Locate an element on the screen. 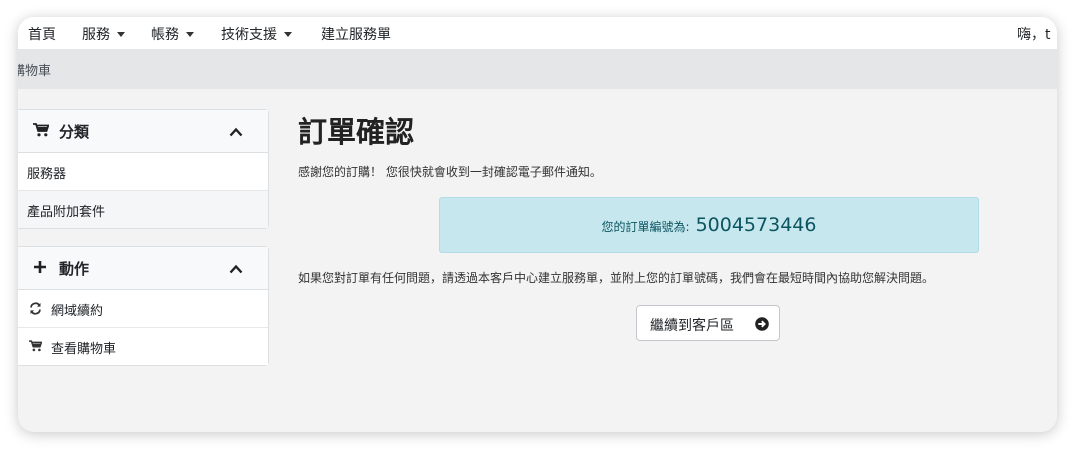 Image resolution: width=1075 pixels, height=449 pixels. page-title: 訂單確認 is located at coordinates (356, 132).